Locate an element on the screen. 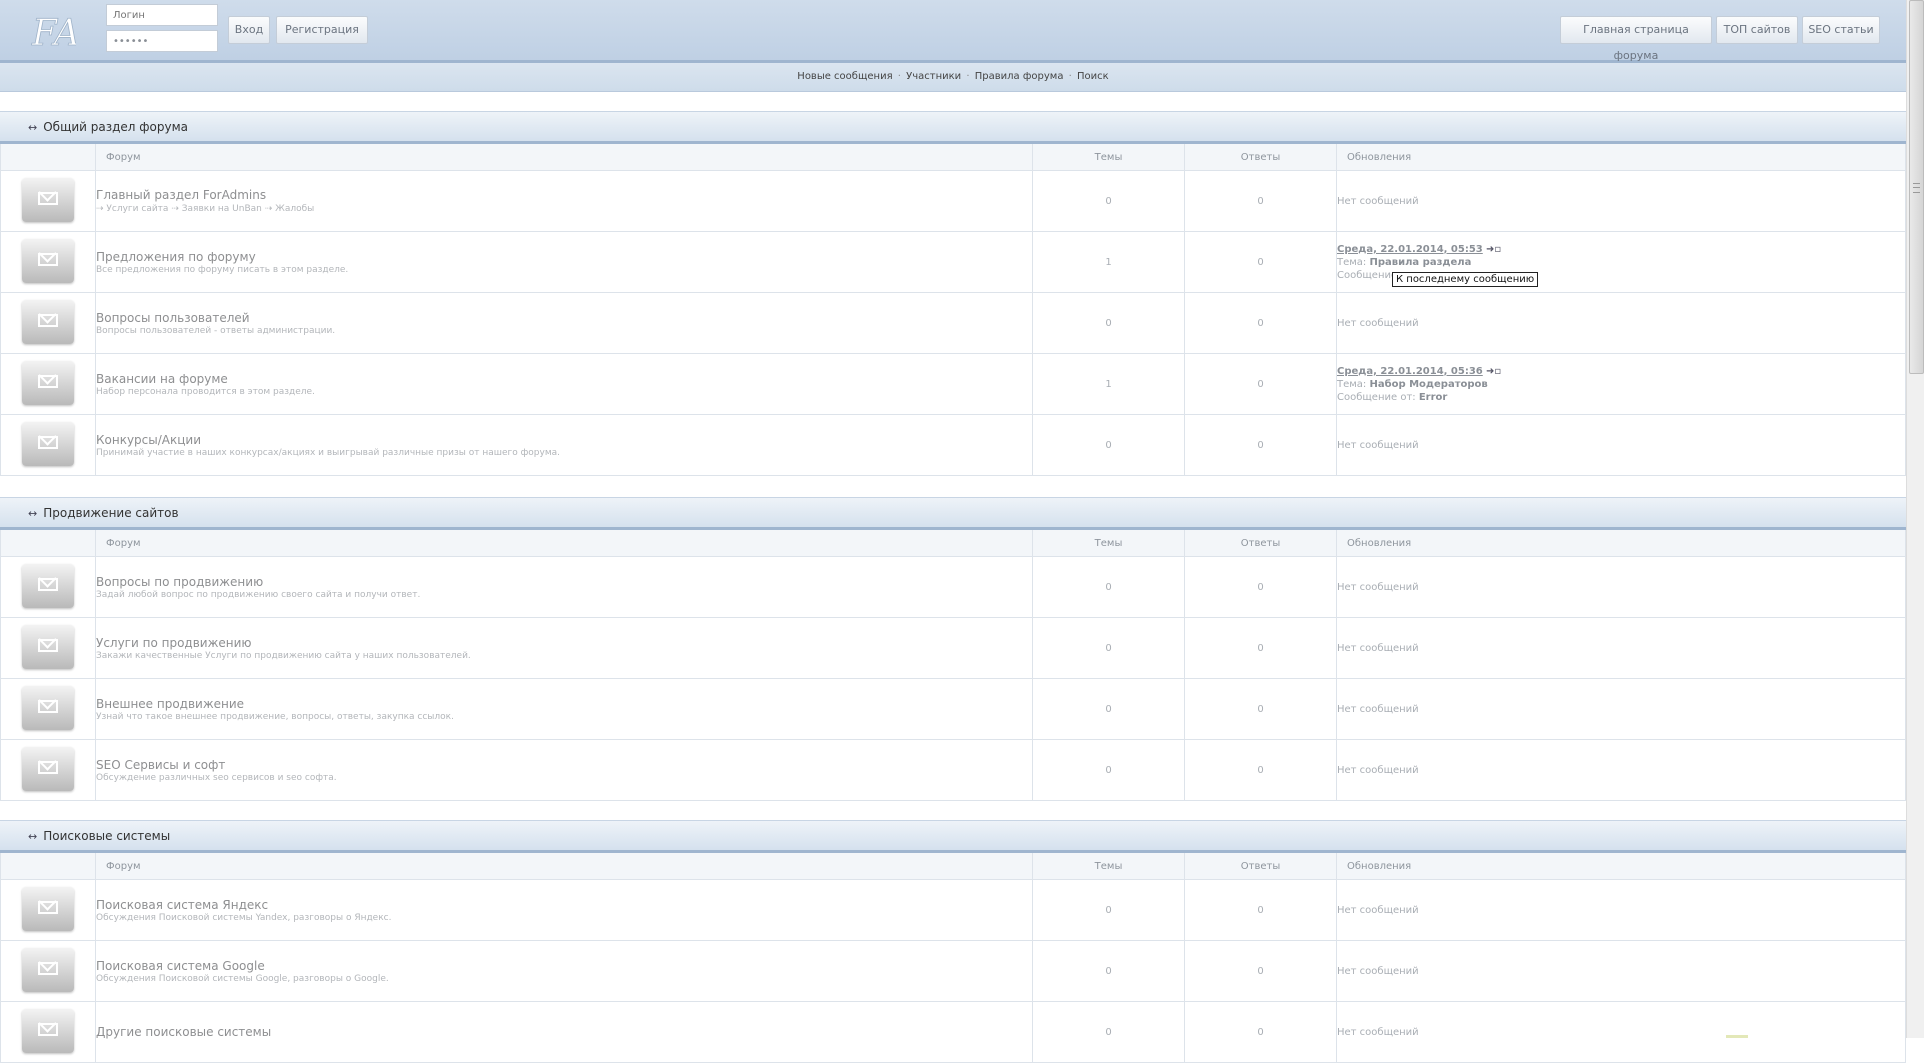  nav-main-page-button: Главная страница форума is located at coordinates (1636, 39).